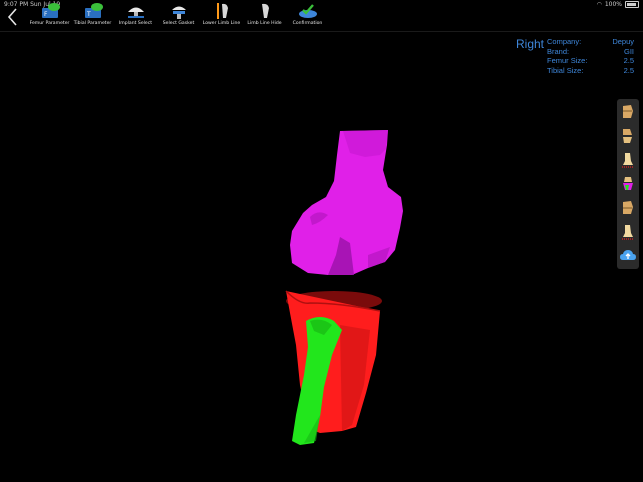 Image resolution: width=643 pixels, height=482 pixels. I want to click on toolbar-limb-line-hide-label: Limb Line Hide, so click(264, 23).